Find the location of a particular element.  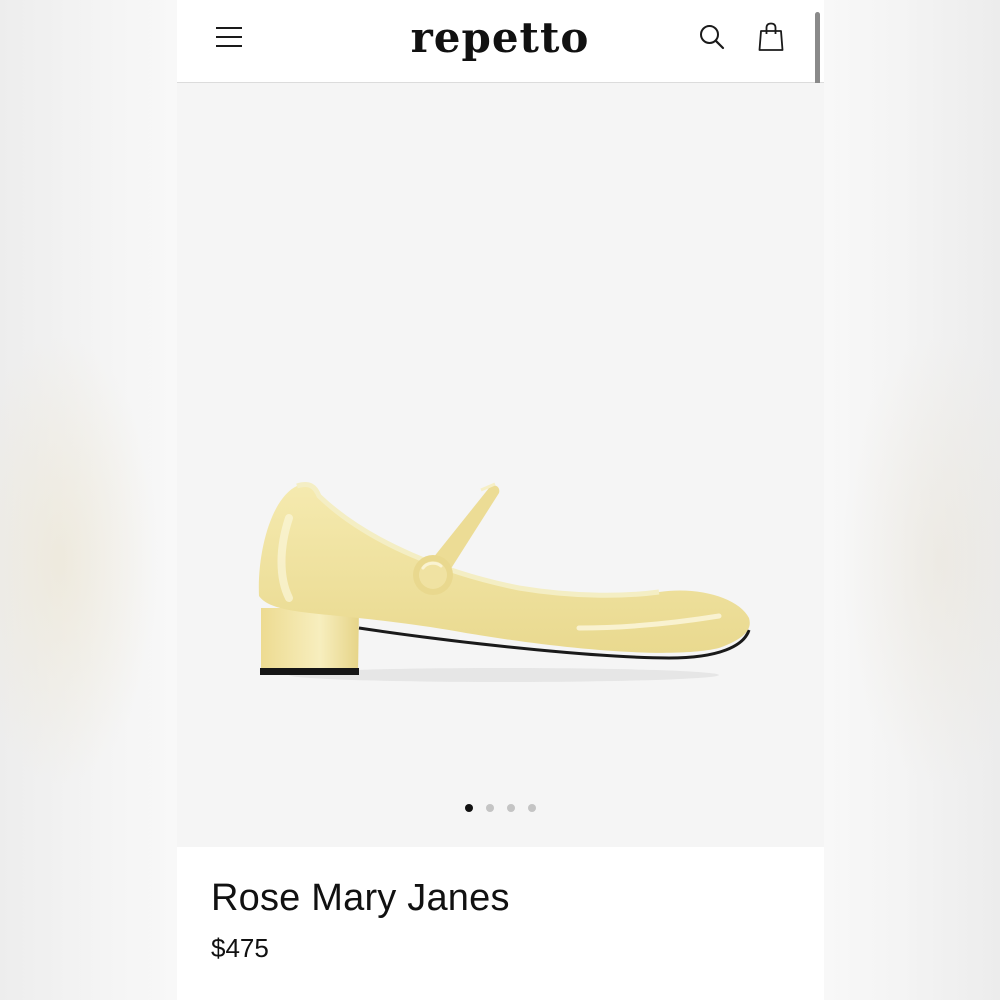

brand-logo-text: repetto is located at coordinates (500, 37).